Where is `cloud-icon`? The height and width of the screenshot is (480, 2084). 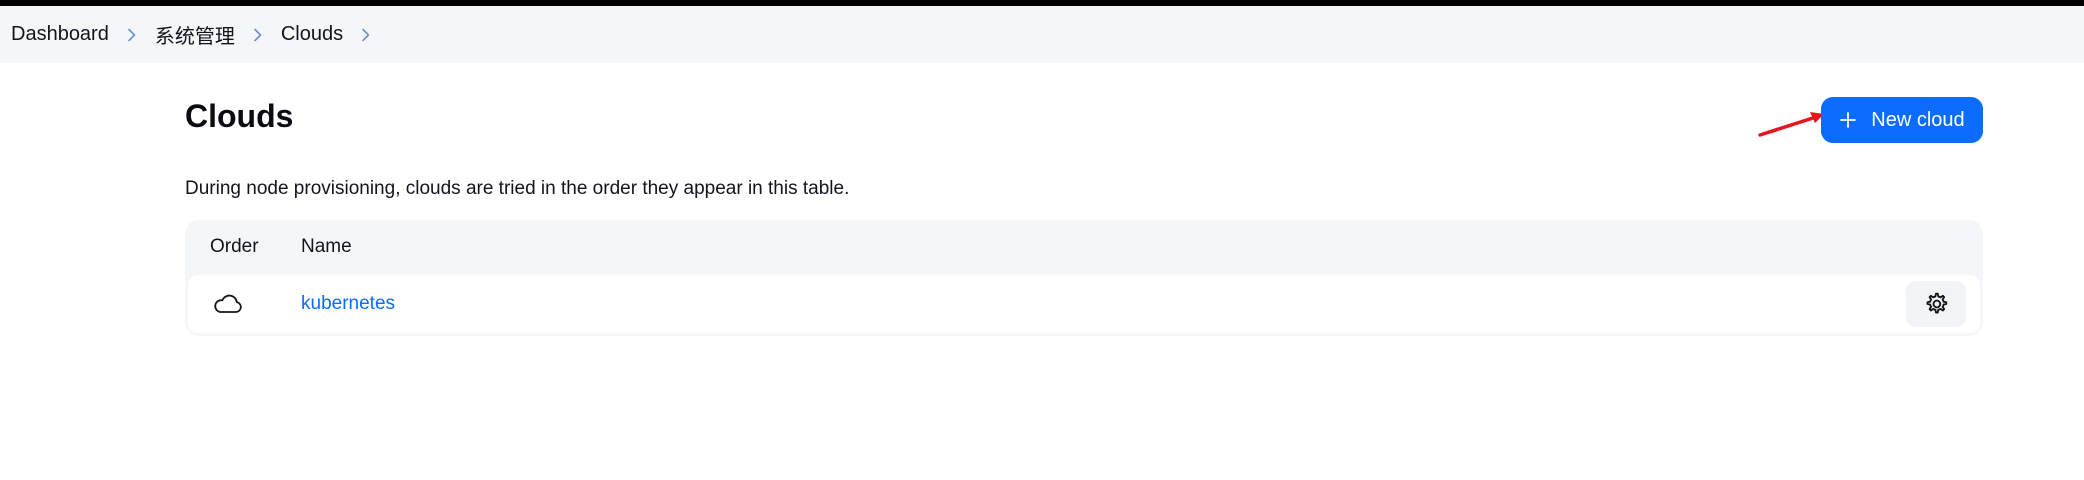
cloud-icon is located at coordinates (228, 303).